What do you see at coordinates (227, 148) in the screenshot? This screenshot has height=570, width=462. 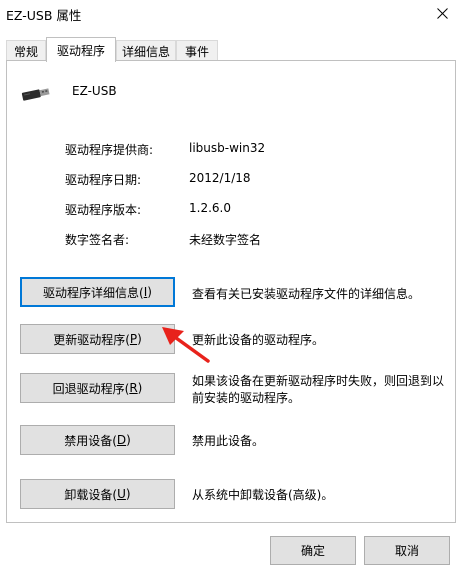 I see `driver-provider-value: libusb-win32` at bounding box center [227, 148].